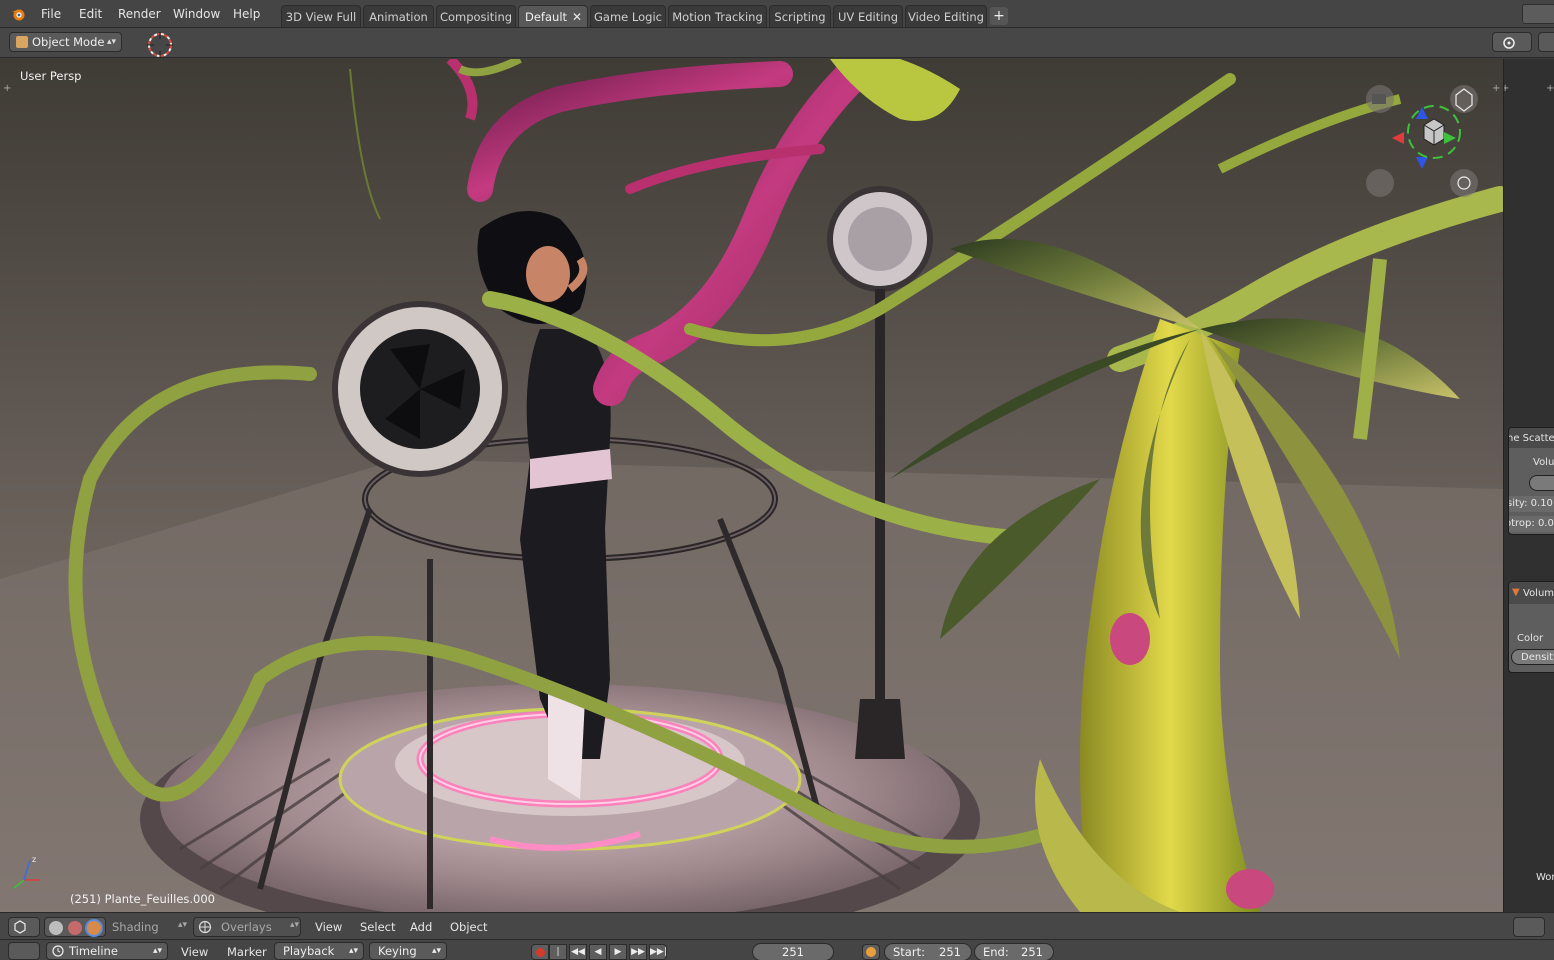 This screenshot has width=1554, height=960. I want to click on color-socket-label: Color, so click(1530, 638).